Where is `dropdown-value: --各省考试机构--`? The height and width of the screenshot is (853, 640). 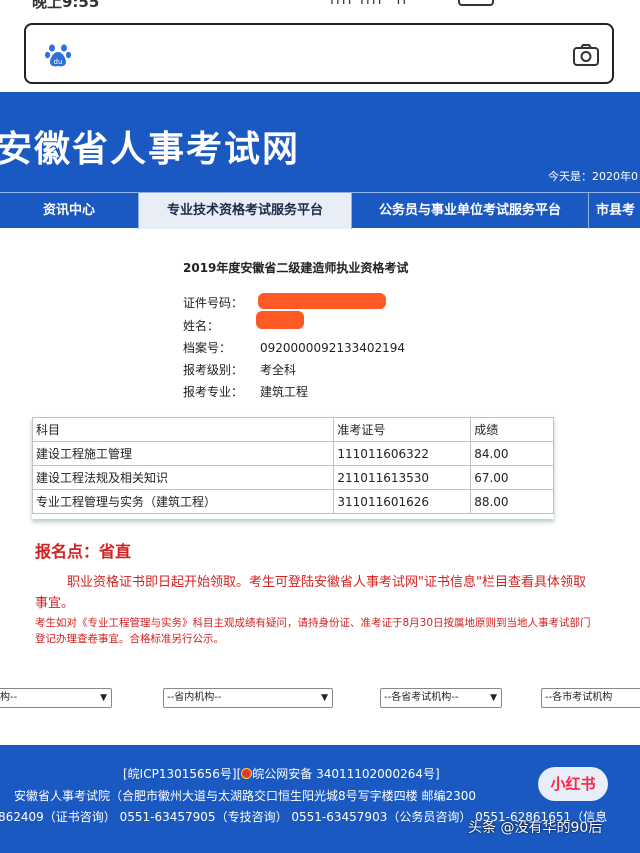
dropdown-value: --各省考试机构-- is located at coordinates (421, 697).